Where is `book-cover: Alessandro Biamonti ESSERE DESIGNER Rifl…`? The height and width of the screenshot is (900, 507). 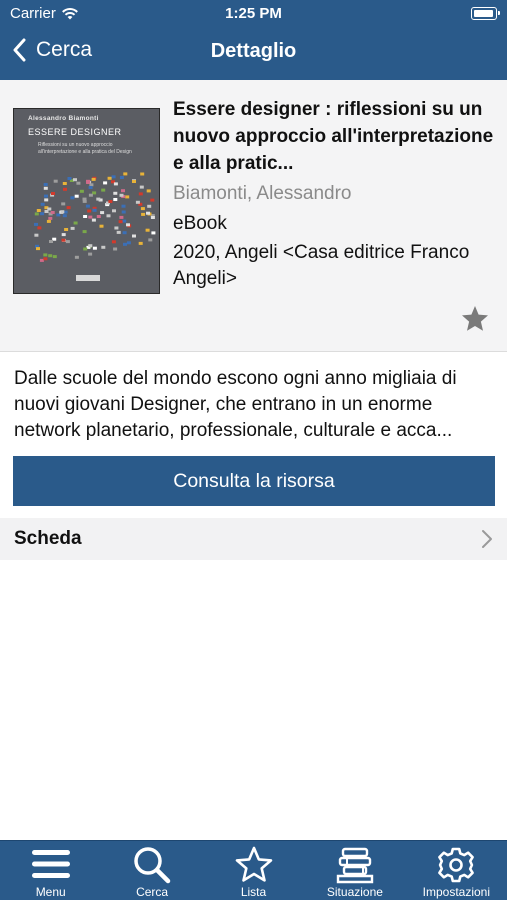 book-cover: Alessandro Biamonti ESSERE DESIGNER Rifl… is located at coordinates (86, 201).